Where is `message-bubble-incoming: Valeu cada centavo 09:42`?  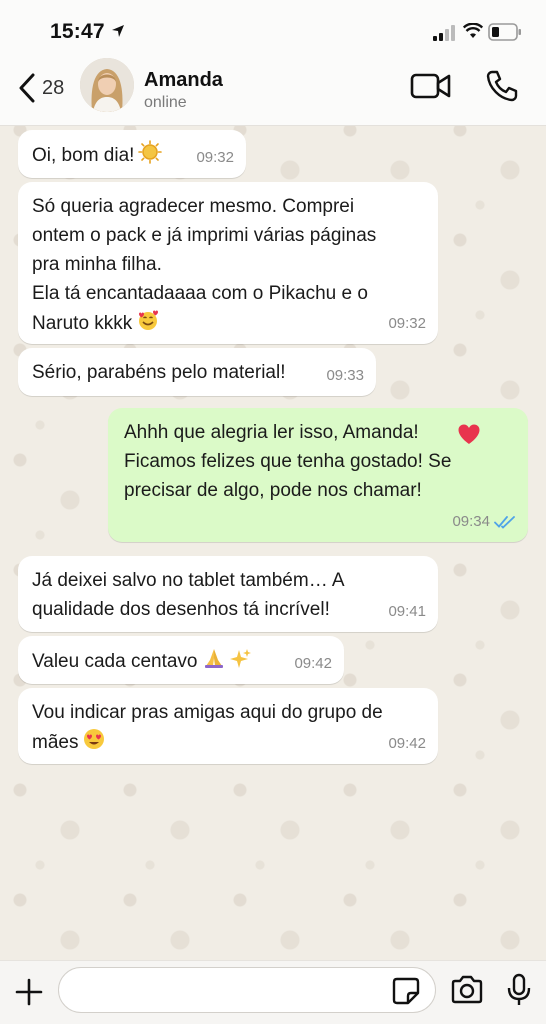 message-bubble-incoming: Valeu cada centavo 09:42 is located at coordinates (181, 660).